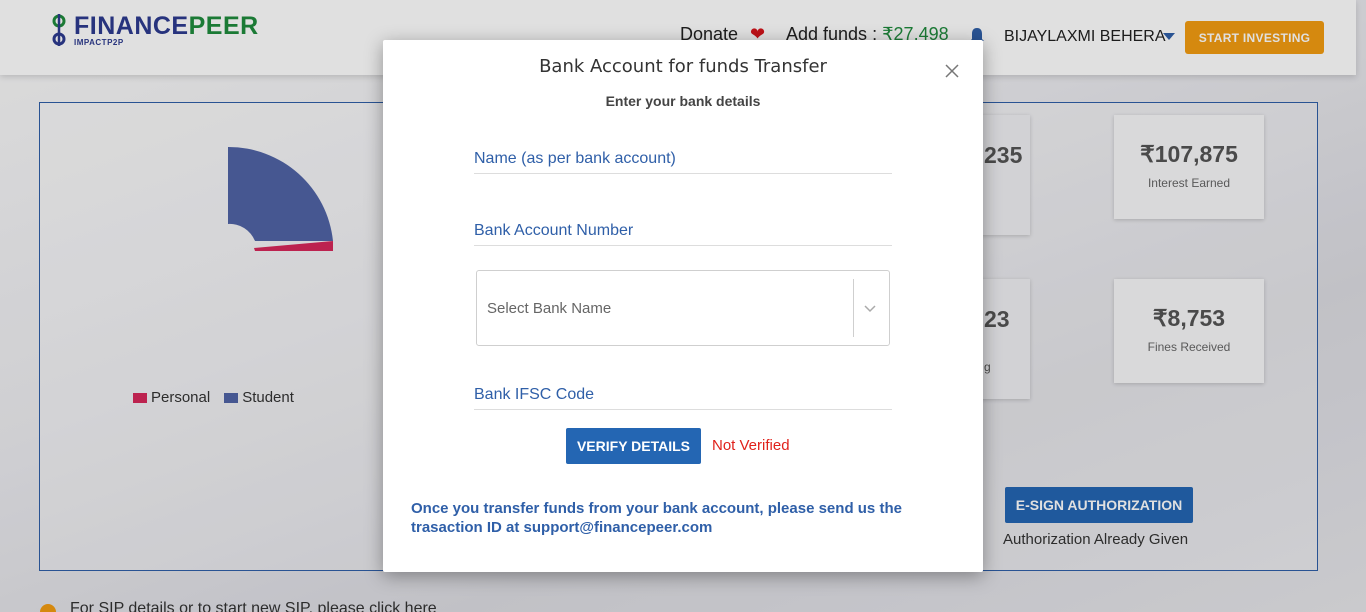 This screenshot has height=612, width=1366. What do you see at coordinates (549, 308) in the screenshot?
I see `bank-select-placeholder: Select Bank Name` at bounding box center [549, 308].